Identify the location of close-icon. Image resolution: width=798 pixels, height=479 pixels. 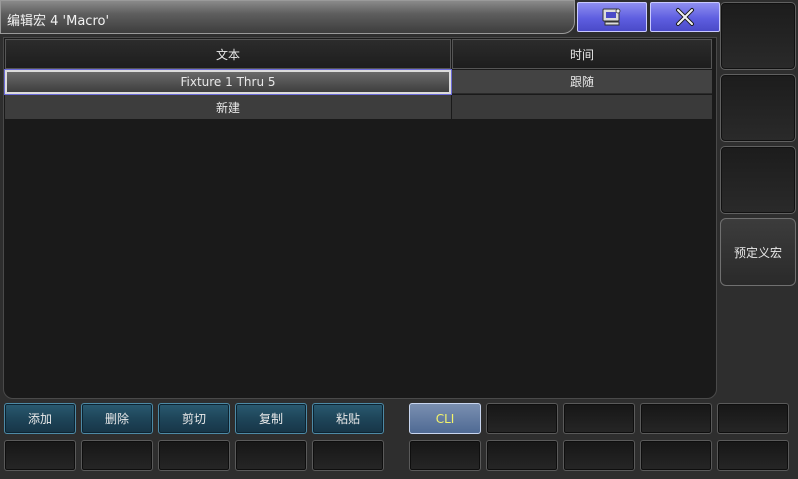
(685, 17).